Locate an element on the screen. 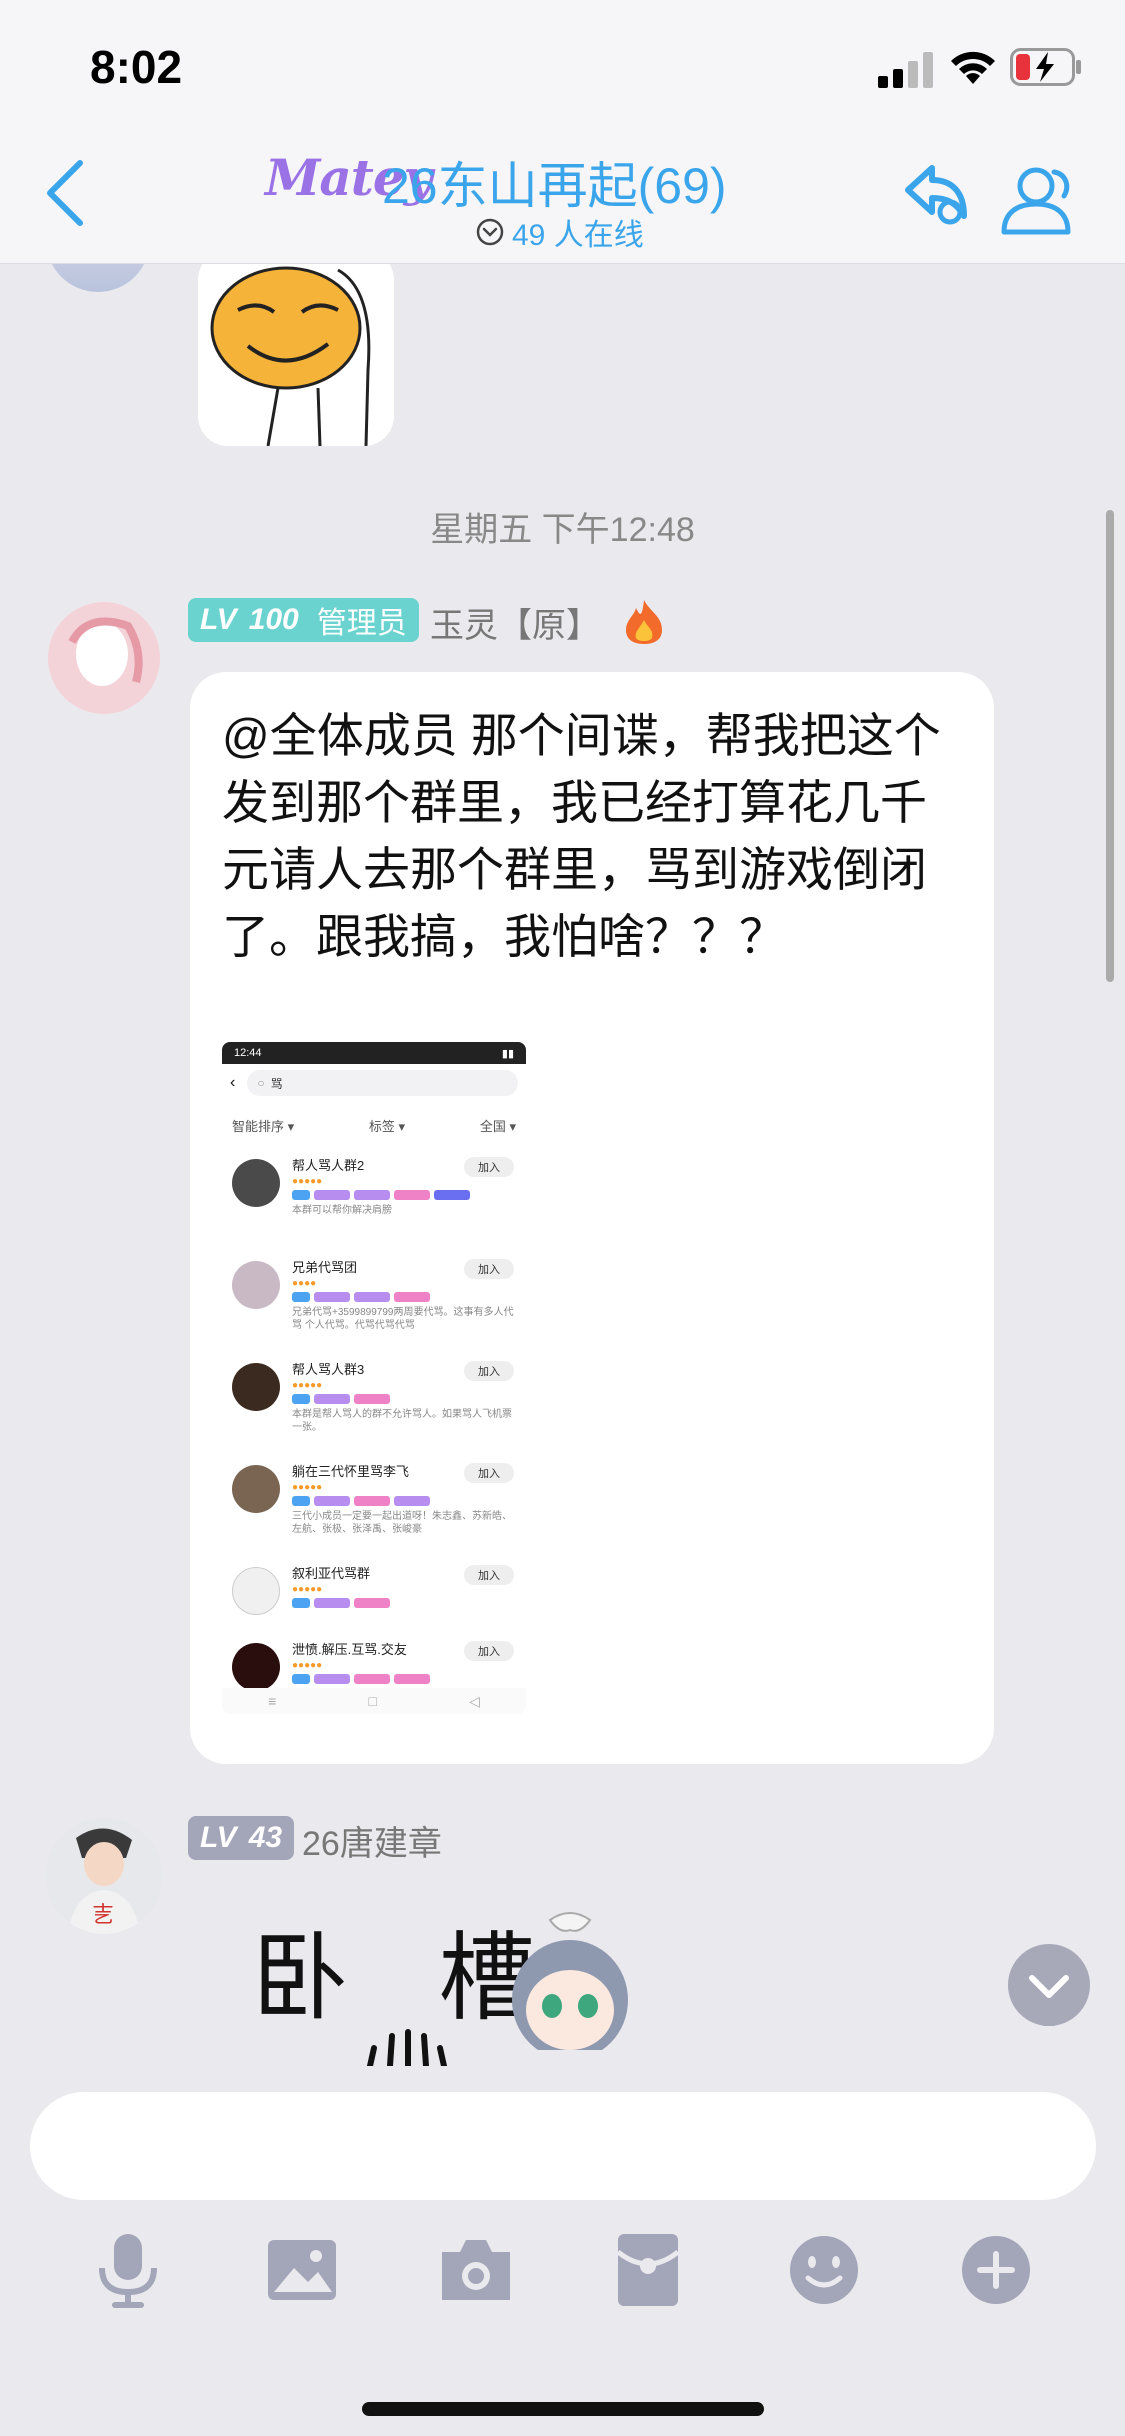  screenshot-search-query: 骂 is located at coordinates (276, 1083).